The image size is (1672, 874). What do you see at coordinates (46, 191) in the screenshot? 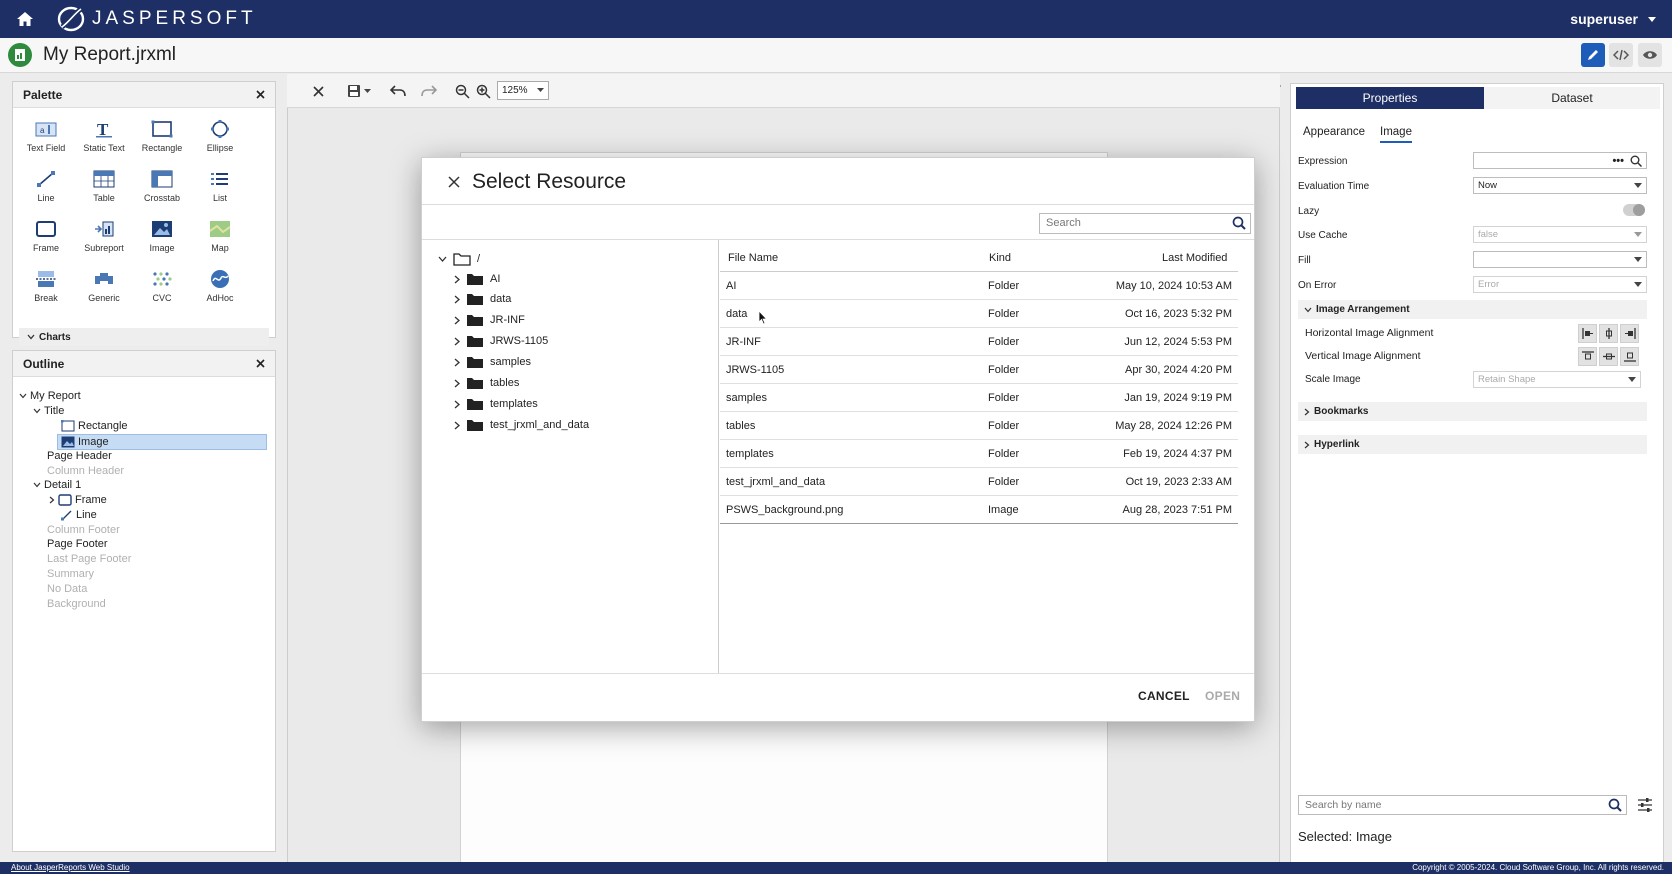
I see `palette-item-line: Line` at bounding box center [46, 191].